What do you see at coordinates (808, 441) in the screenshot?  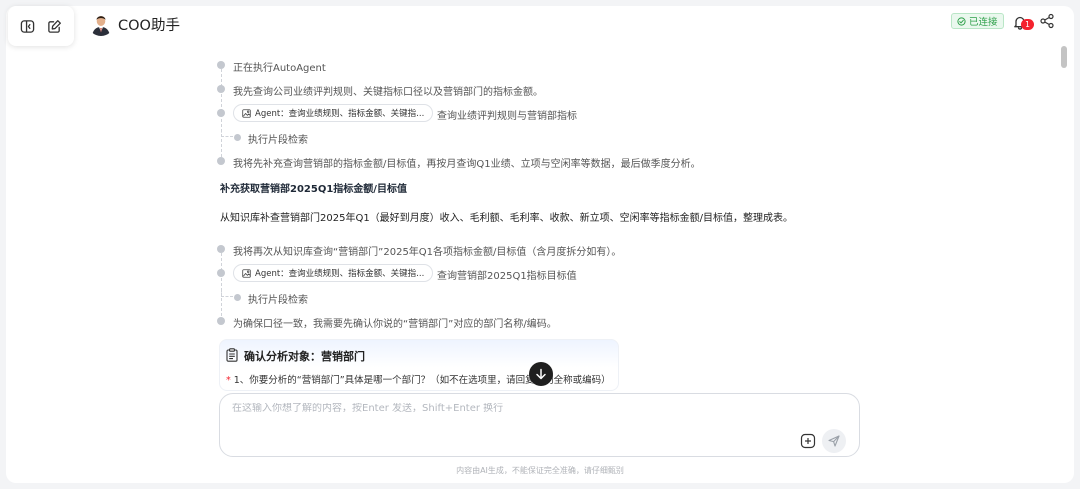 I see `add-attachment-icon` at bounding box center [808, 441].